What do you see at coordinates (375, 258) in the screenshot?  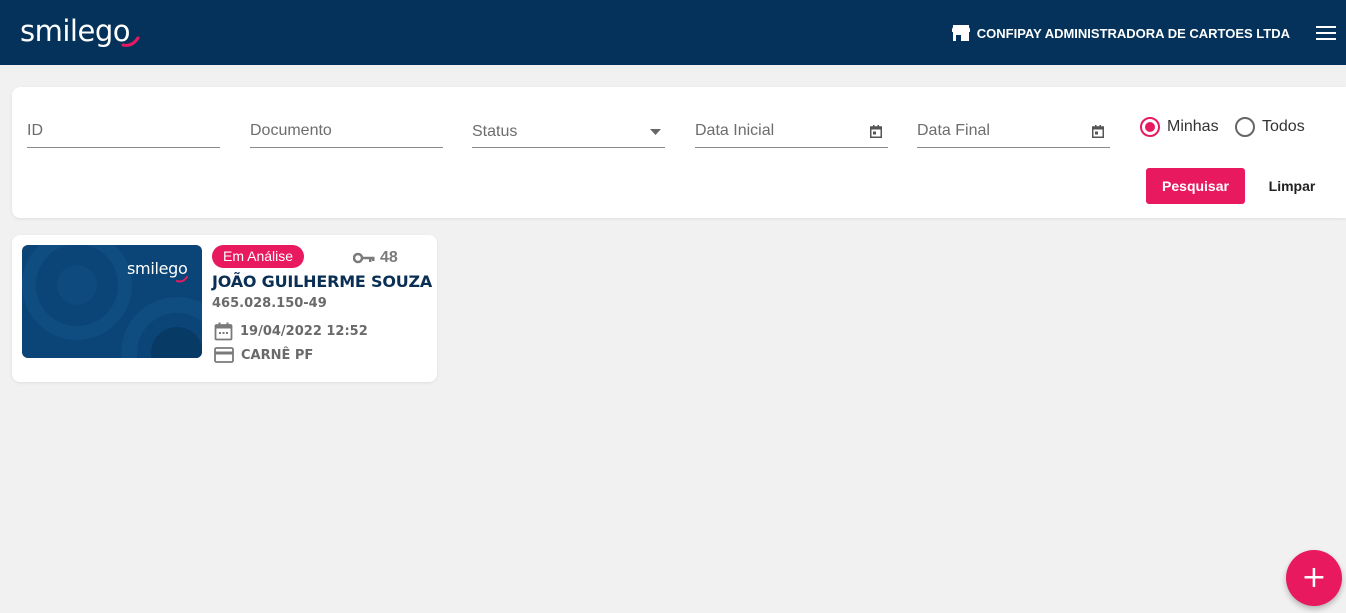 I see `proposal-id: 48` at bounding box center [375, 258].